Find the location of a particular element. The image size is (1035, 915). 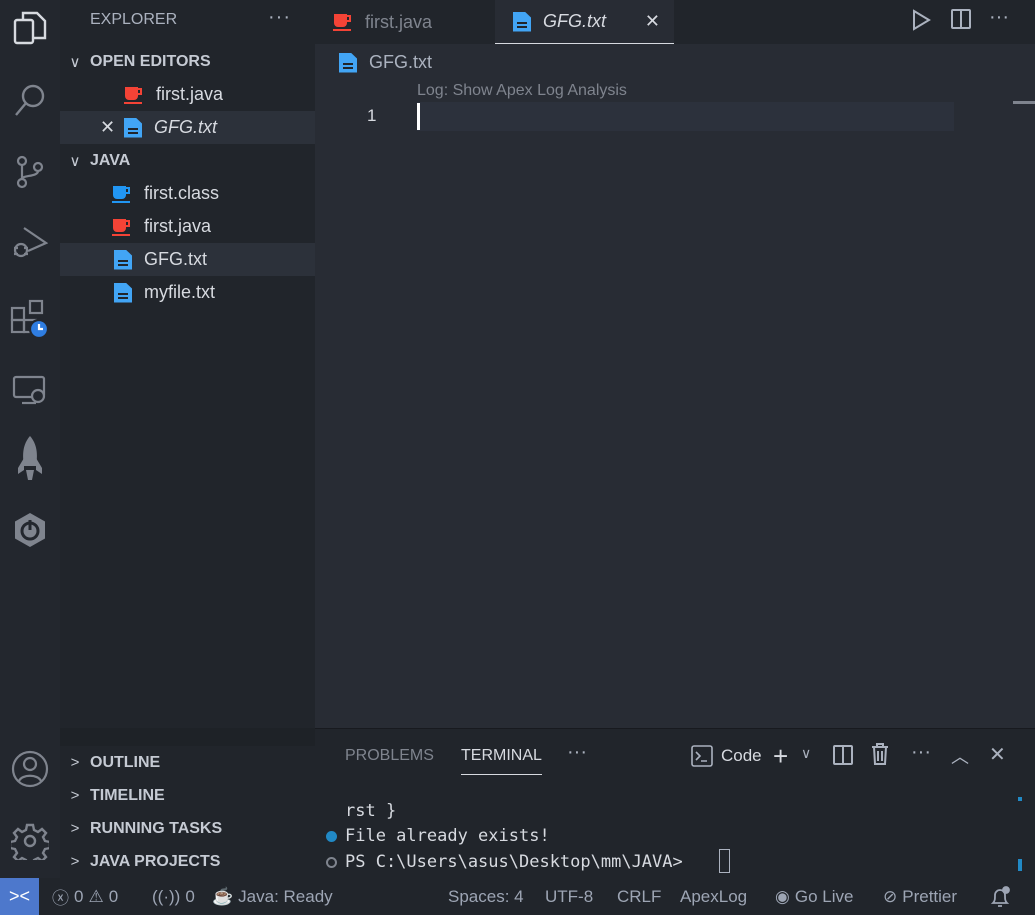

file-item-selected: GFG.txt is located at coordinates (187, 259).